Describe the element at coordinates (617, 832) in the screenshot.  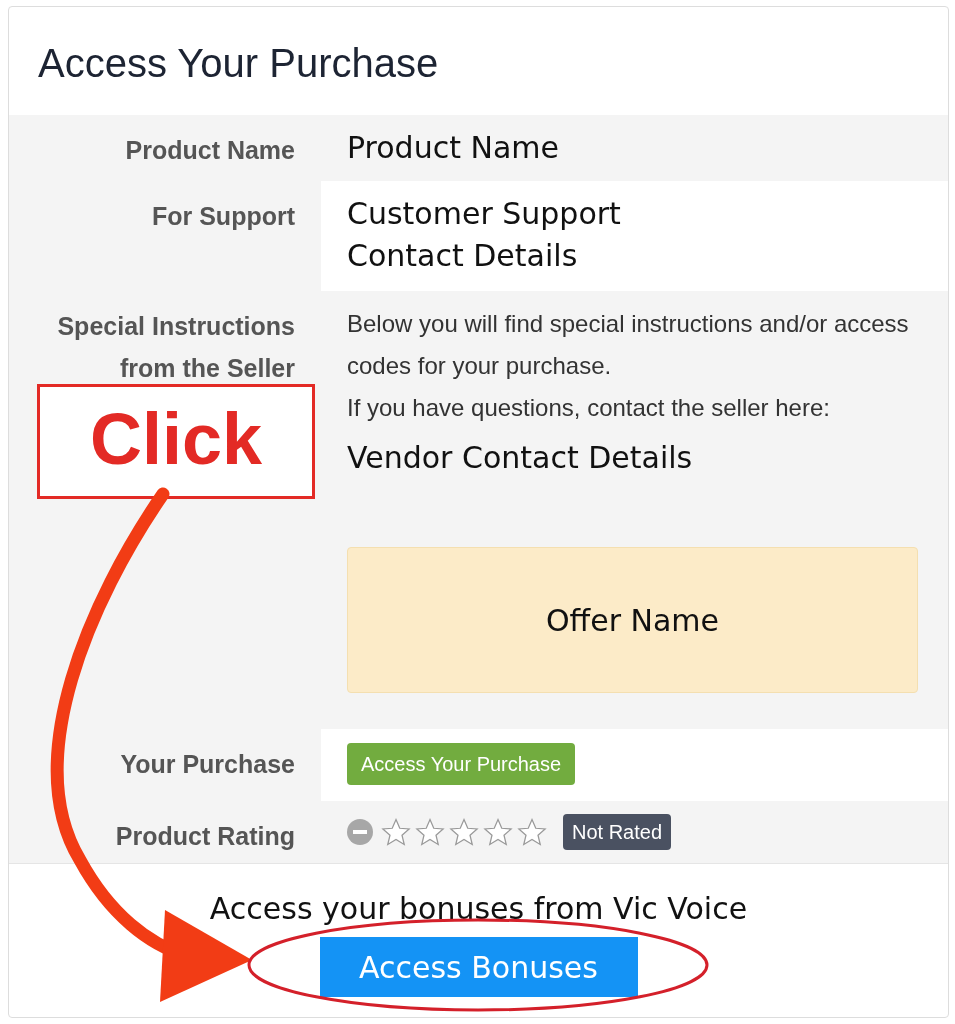
I see `rating-badge: Not Rated` at that location.